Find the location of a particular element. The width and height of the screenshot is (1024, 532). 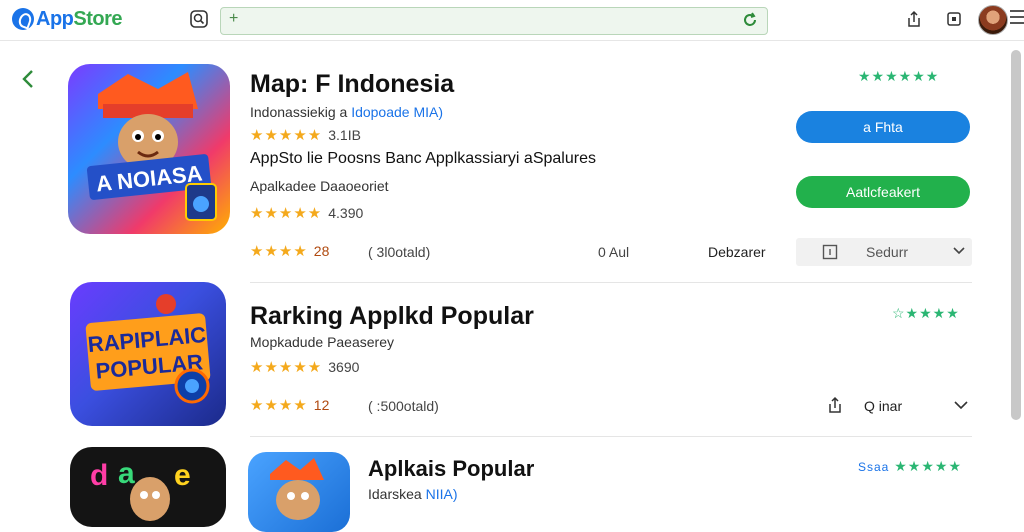

plus-icon: + is located at coordinates (233, 19).